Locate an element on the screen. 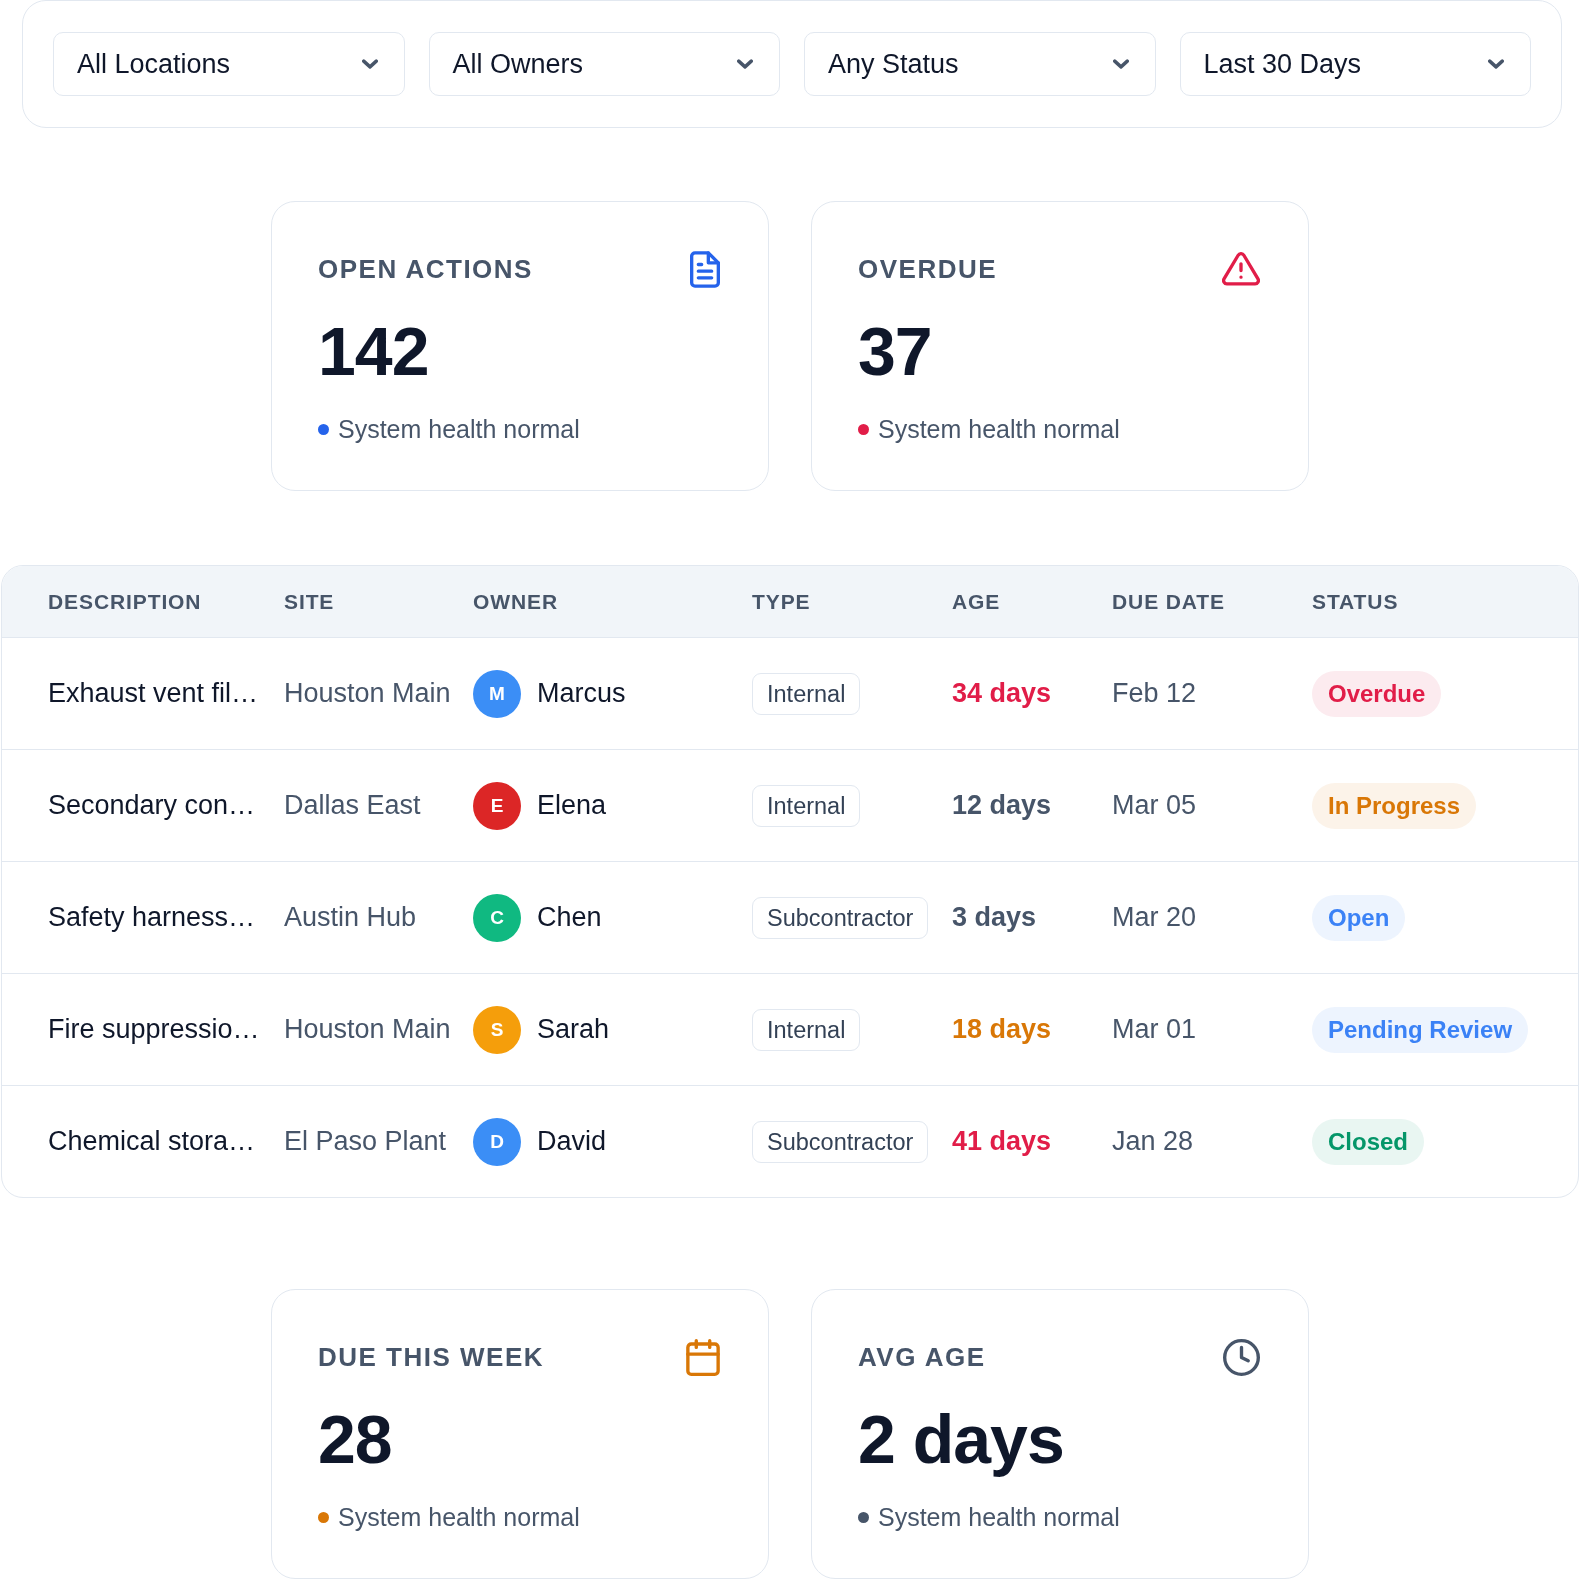  metric-label: OPEN ACTIONS is located at coordinates (425, 269).